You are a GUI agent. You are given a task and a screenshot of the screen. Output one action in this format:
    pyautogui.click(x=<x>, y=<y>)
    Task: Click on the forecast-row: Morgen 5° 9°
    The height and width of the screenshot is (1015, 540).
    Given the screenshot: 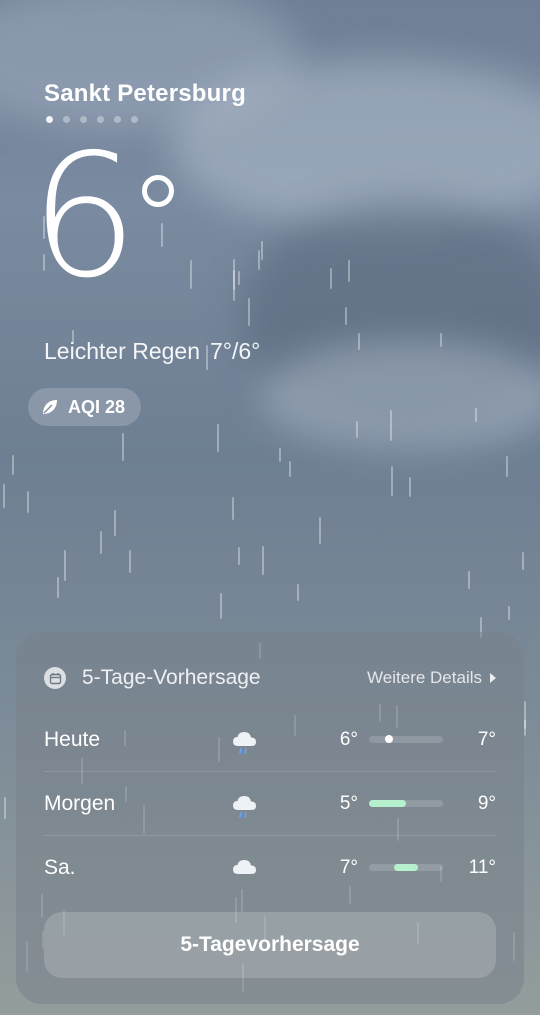 What is the action you would take?
    pyautogui.click(x=270, y=804)
    